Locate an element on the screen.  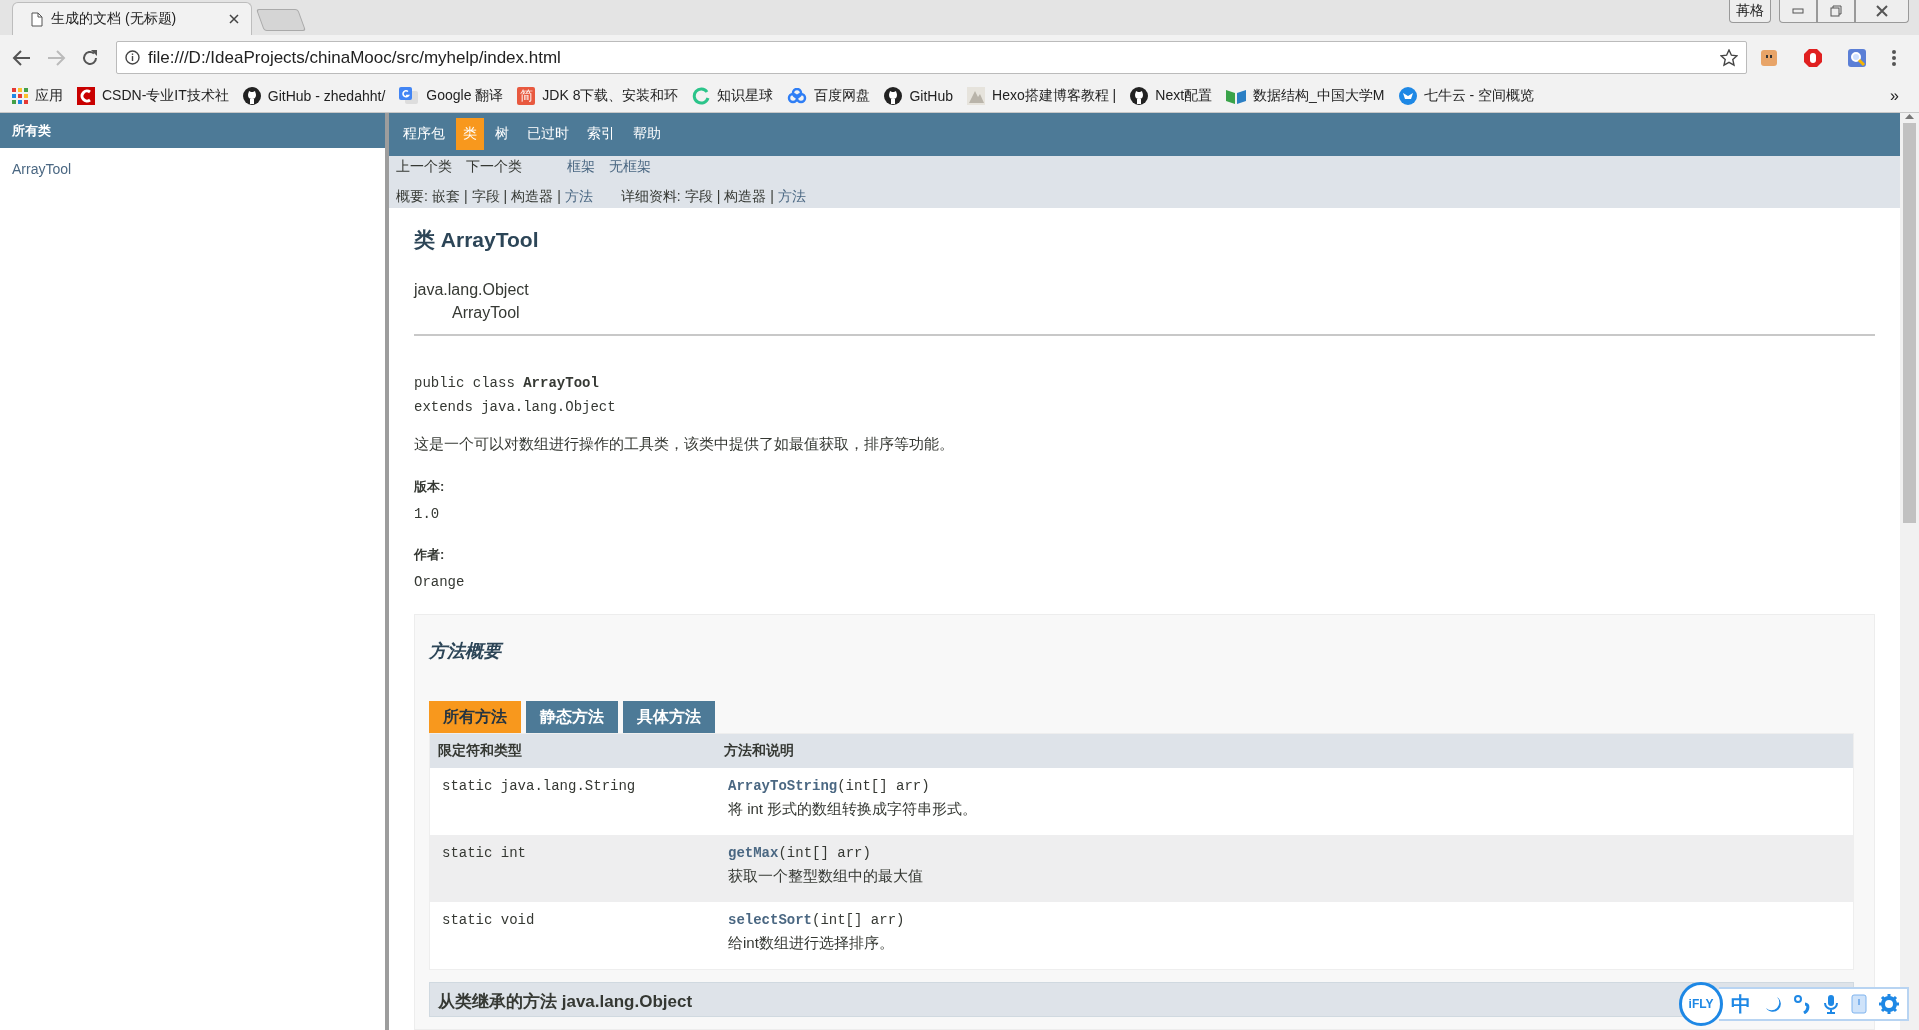
bookmark-link: Next配置 is located at coordinates (1184, 96).